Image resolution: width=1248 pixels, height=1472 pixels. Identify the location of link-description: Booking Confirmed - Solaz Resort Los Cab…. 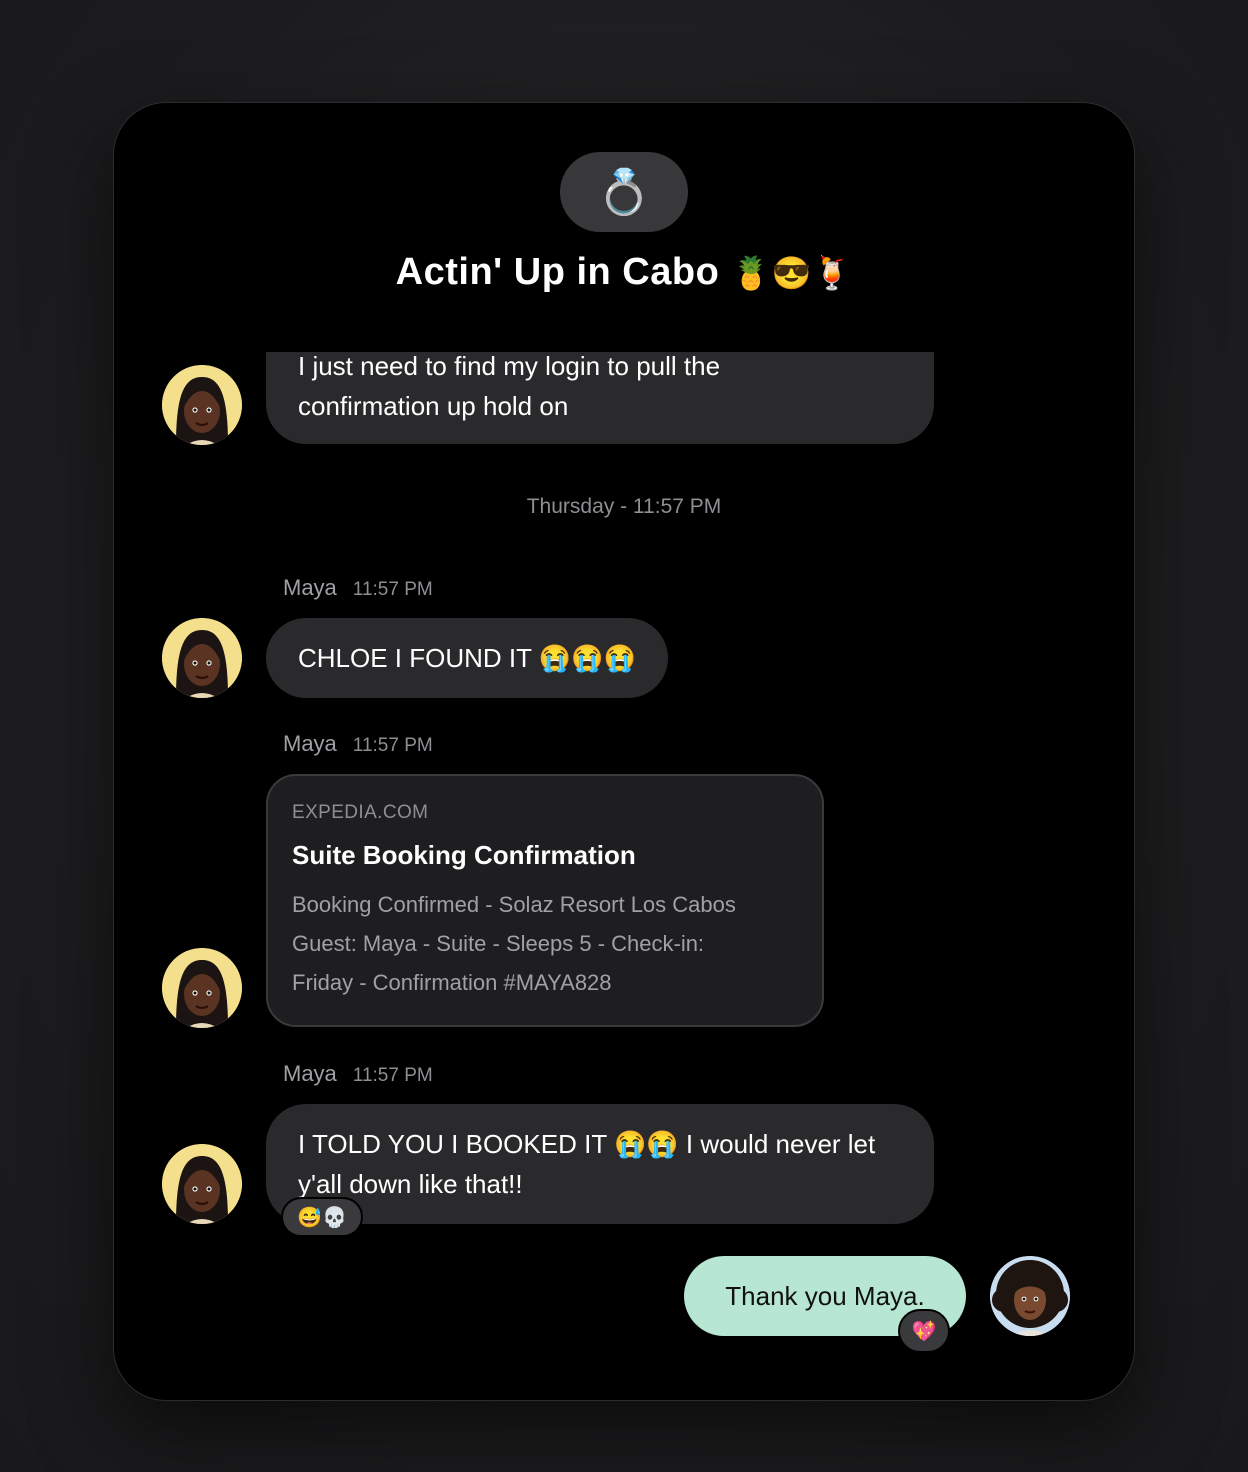
(545, 943).